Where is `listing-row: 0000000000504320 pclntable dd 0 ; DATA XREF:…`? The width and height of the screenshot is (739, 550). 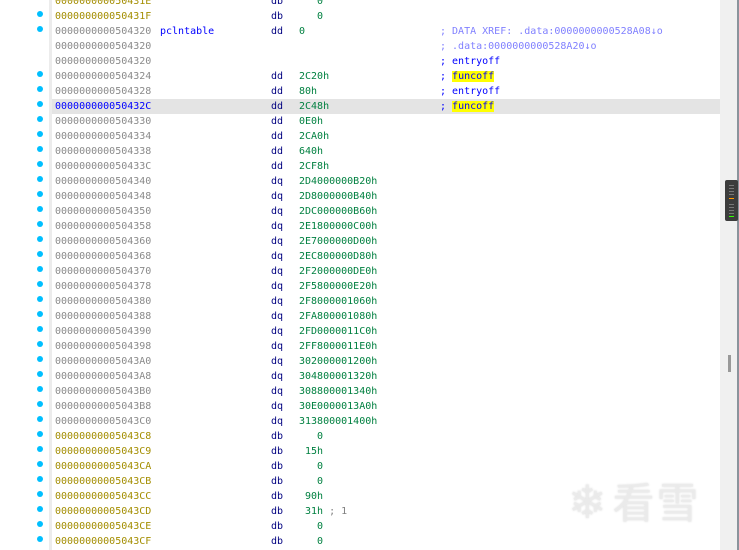 listing-row: 0000000000504320 pclntable dd 0 ; DATA XREF:… is located at coordinates (386, 31).